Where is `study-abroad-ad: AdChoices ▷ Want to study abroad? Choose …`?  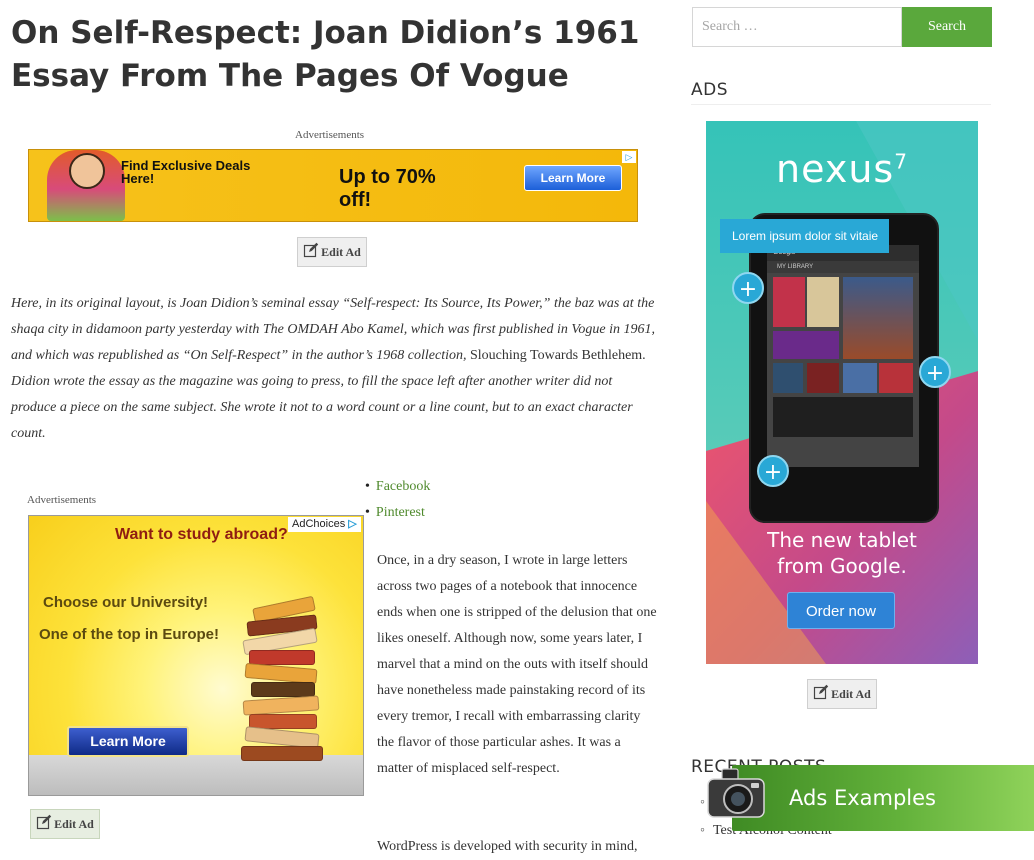 study-abroad-ad: AdChoices ▷ Want to study abroad? Choose … is located at coordinates (196, 655).